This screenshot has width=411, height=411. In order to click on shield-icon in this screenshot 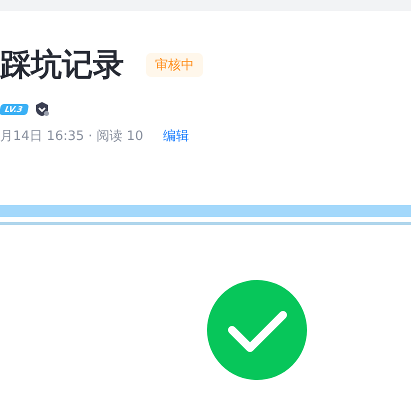, I will do `click(42, 109)`.